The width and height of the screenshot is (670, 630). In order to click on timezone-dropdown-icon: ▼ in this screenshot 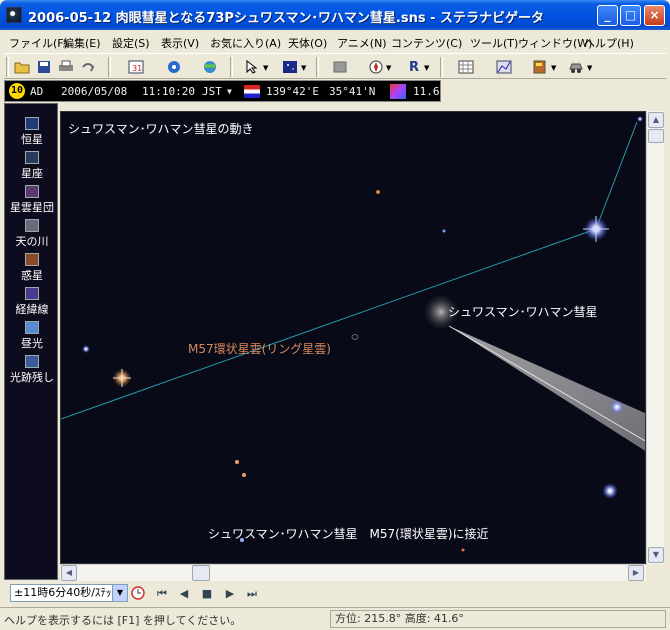, I will do `click(229, 91)`.